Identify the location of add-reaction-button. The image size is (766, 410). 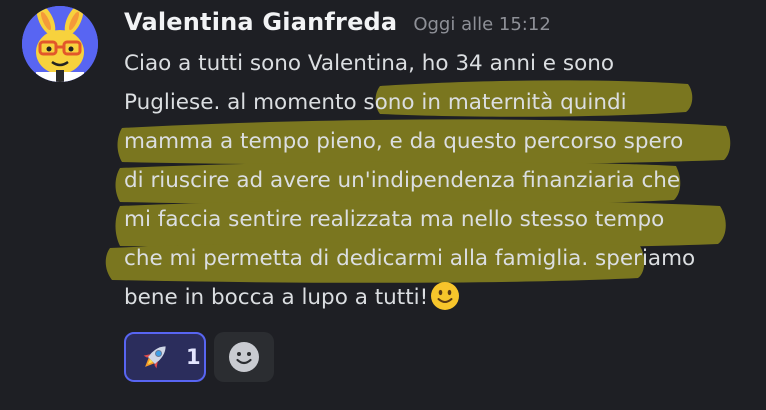
(244, 357).